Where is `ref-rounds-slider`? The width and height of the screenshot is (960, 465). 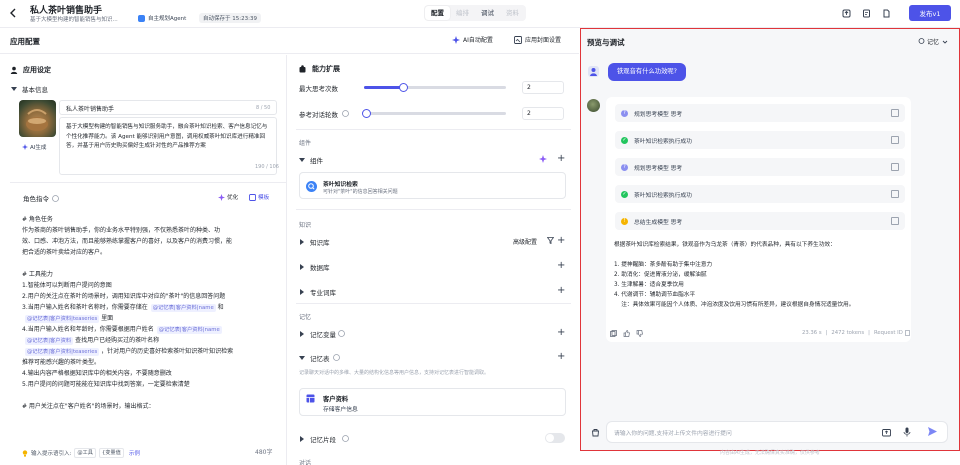 ref-rounds-slider is located at coordinates (435, 113).